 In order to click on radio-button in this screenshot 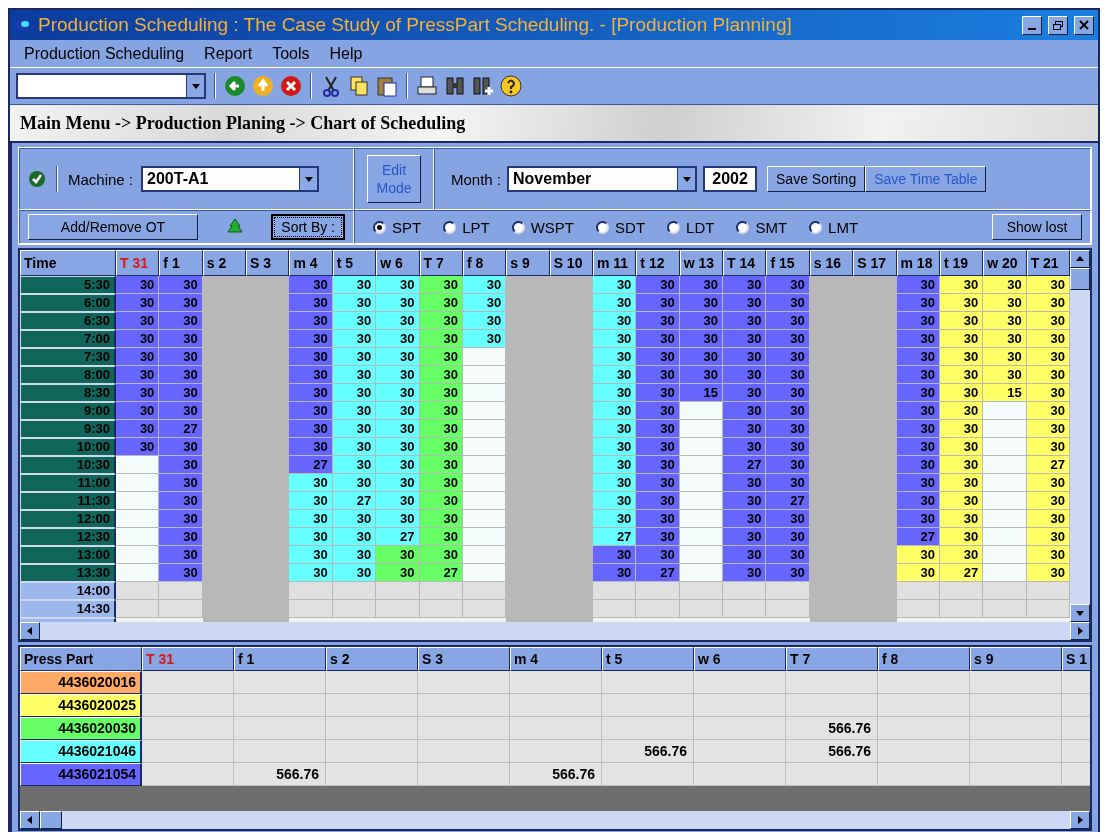, I will do `click(603, 227)`.